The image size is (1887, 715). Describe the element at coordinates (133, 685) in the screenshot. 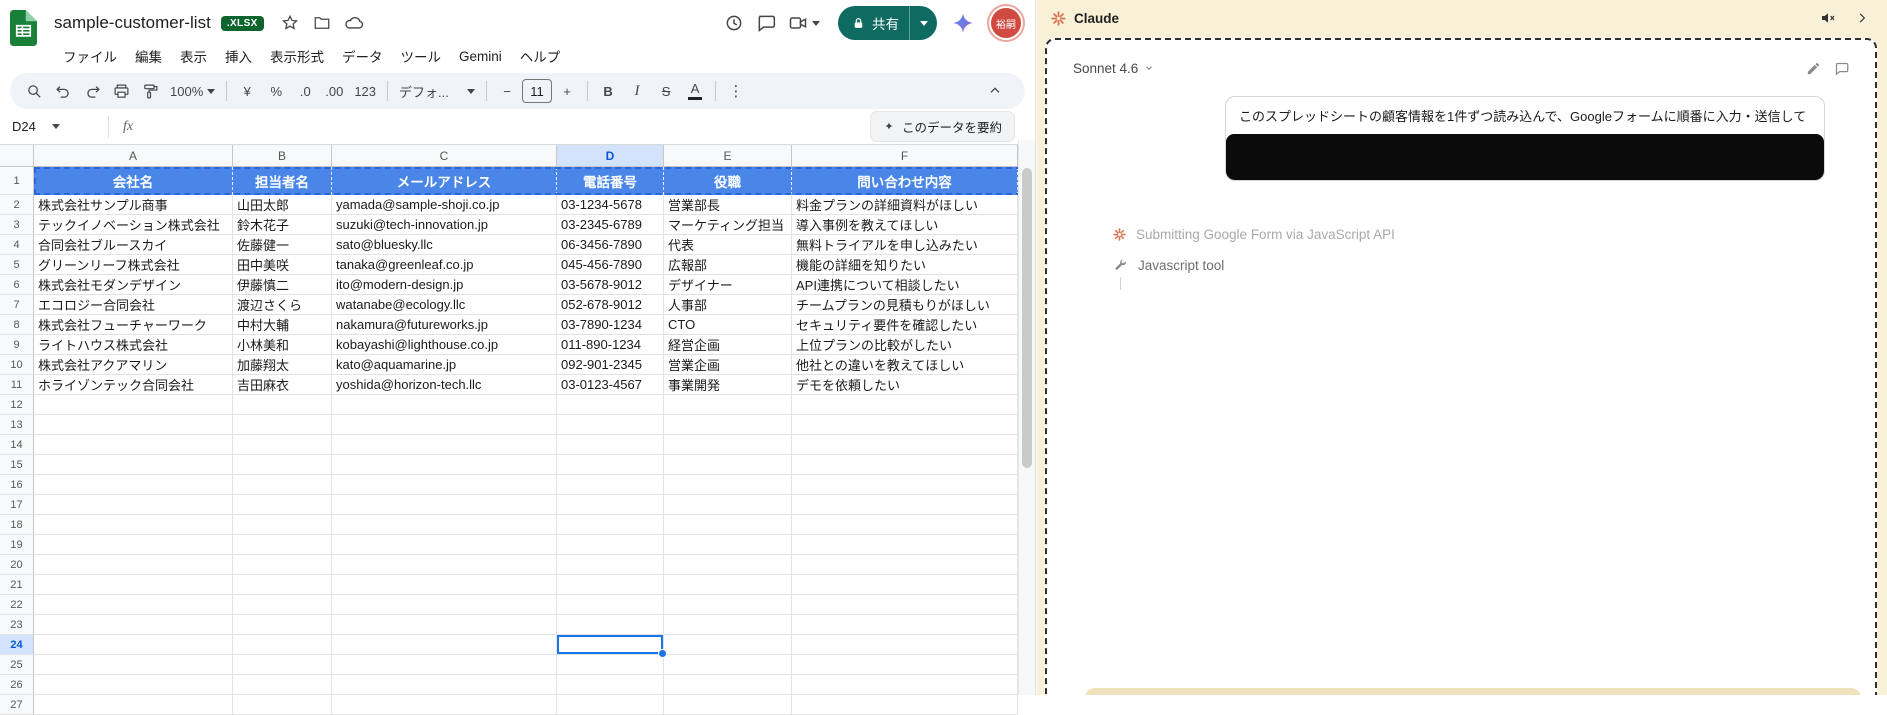

I see `cell-A26` at that location.